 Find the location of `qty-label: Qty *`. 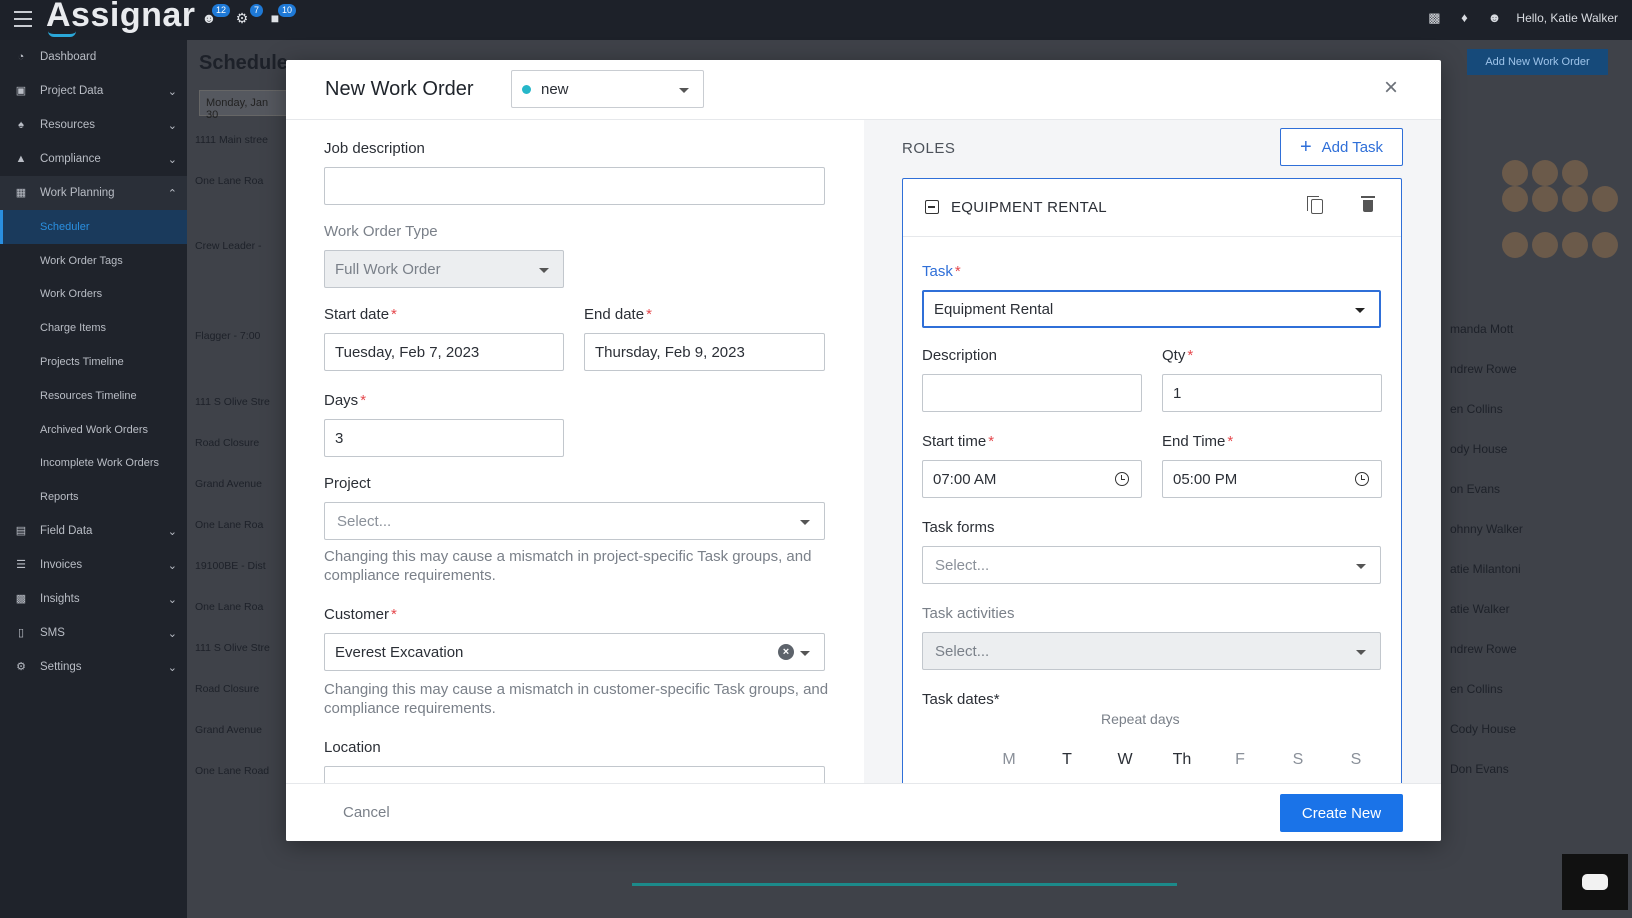

qty-label: Qty * is located at coordinates (1178, 355).